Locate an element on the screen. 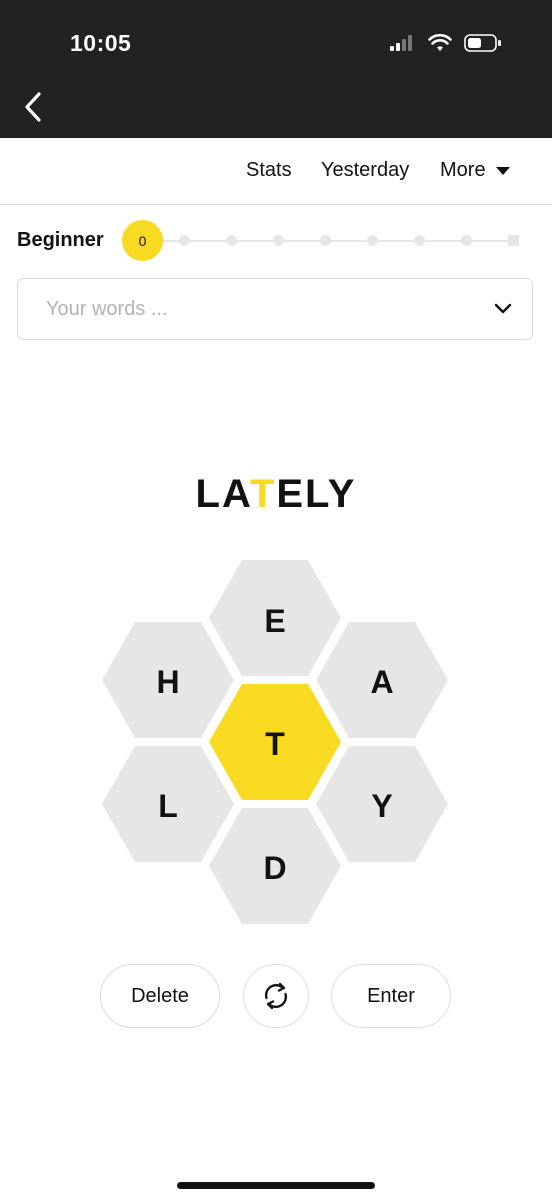 The width and height of the screenshot is (552, 1200). shuffle-icon is located at coordinates (276, 996).